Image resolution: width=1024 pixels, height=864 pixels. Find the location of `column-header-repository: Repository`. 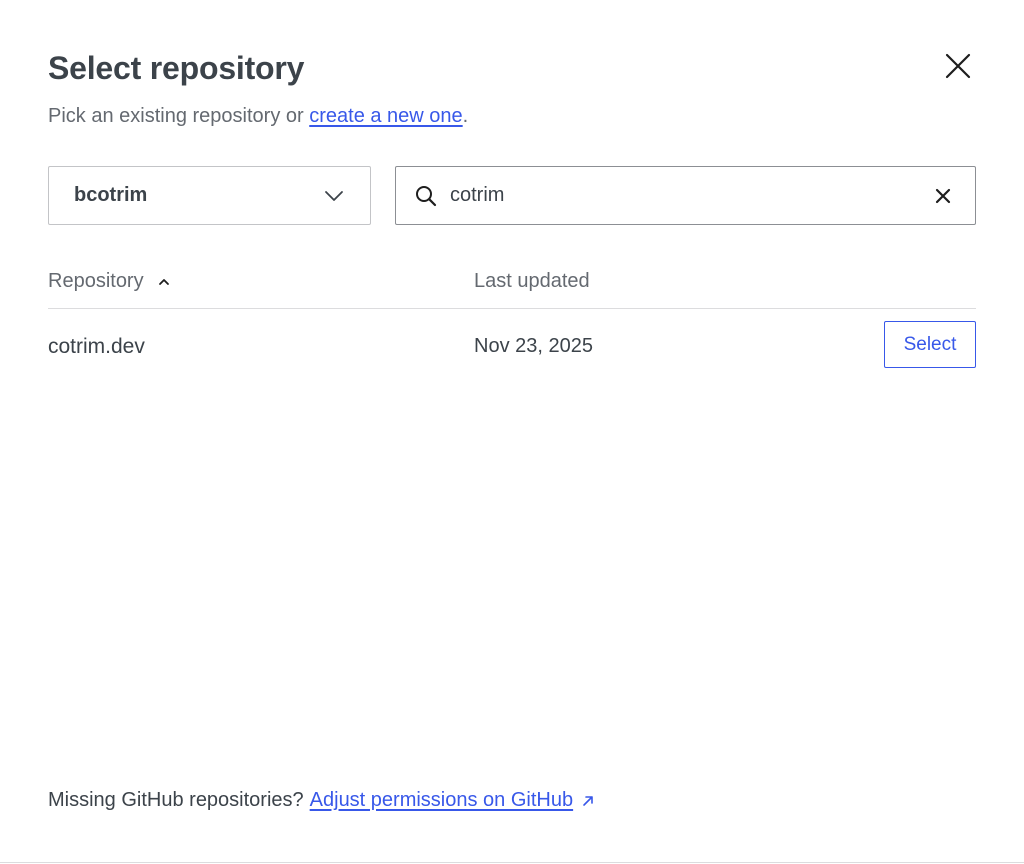

column-header-repository: Repository is located at coordinates (109, 281).